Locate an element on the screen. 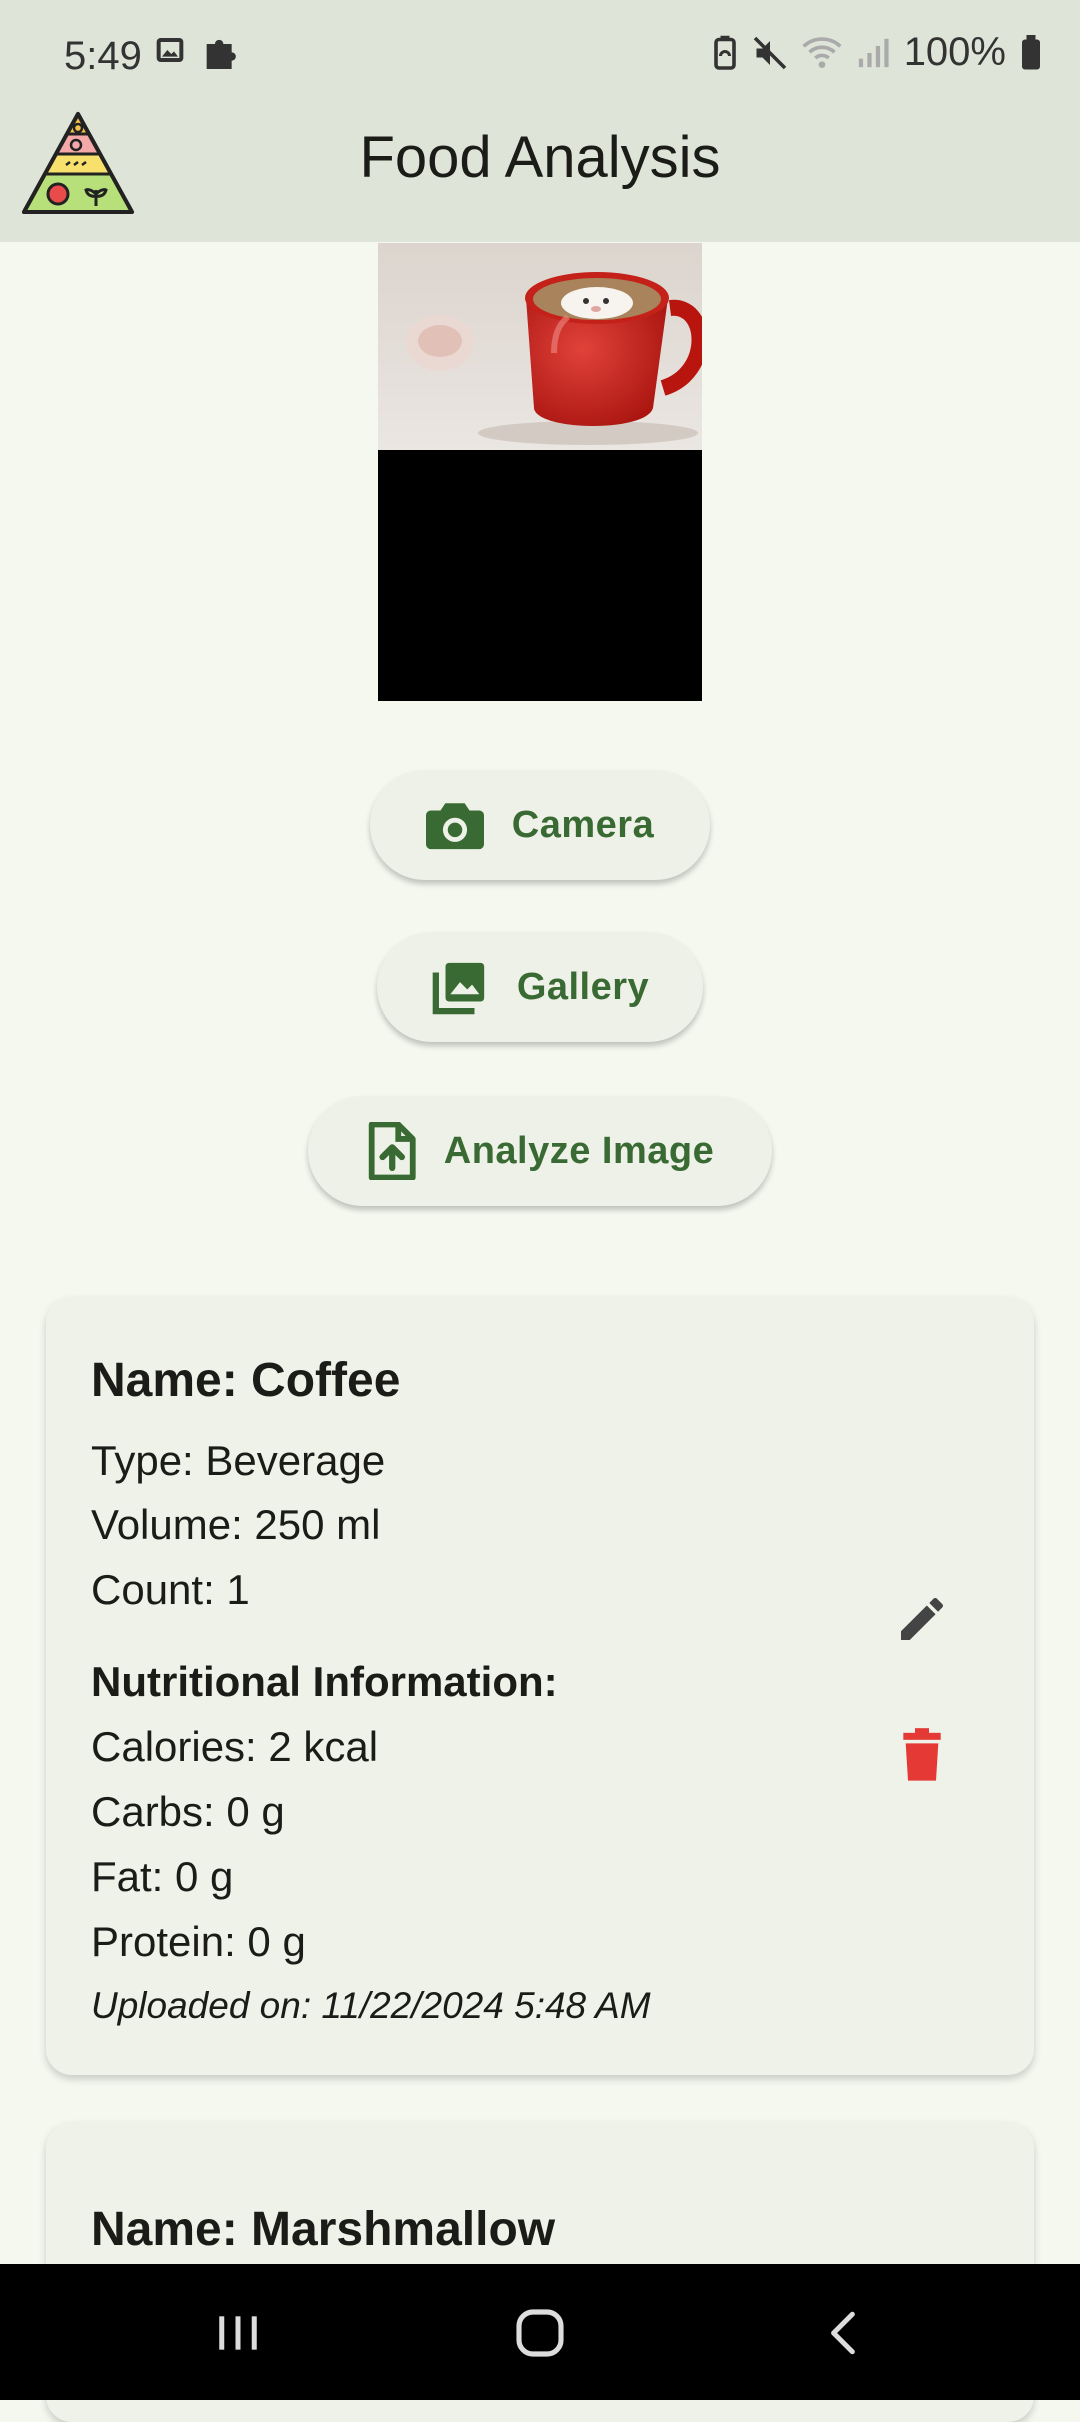 This screenshot has height=2422, width=1080. recent-apps-icon is located at coordinates (238, 2333).